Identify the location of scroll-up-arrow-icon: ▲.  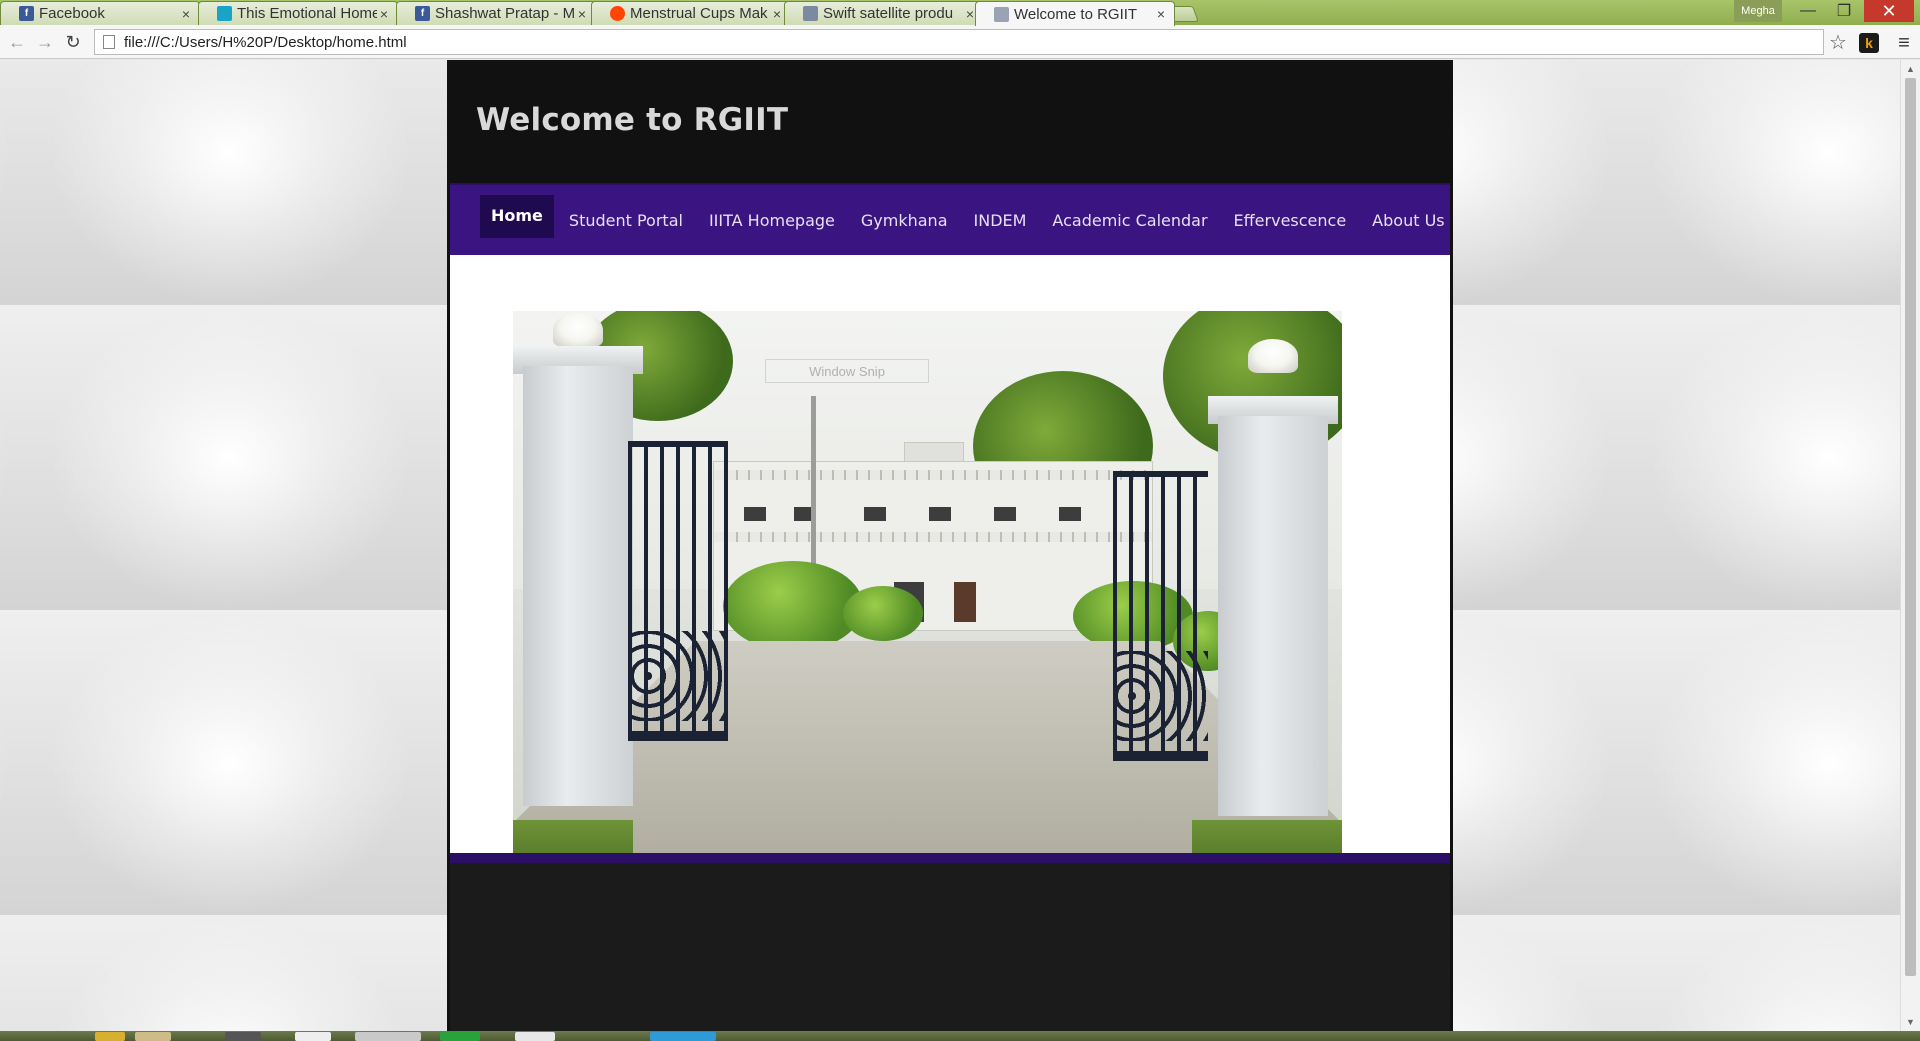
(1910, 69).